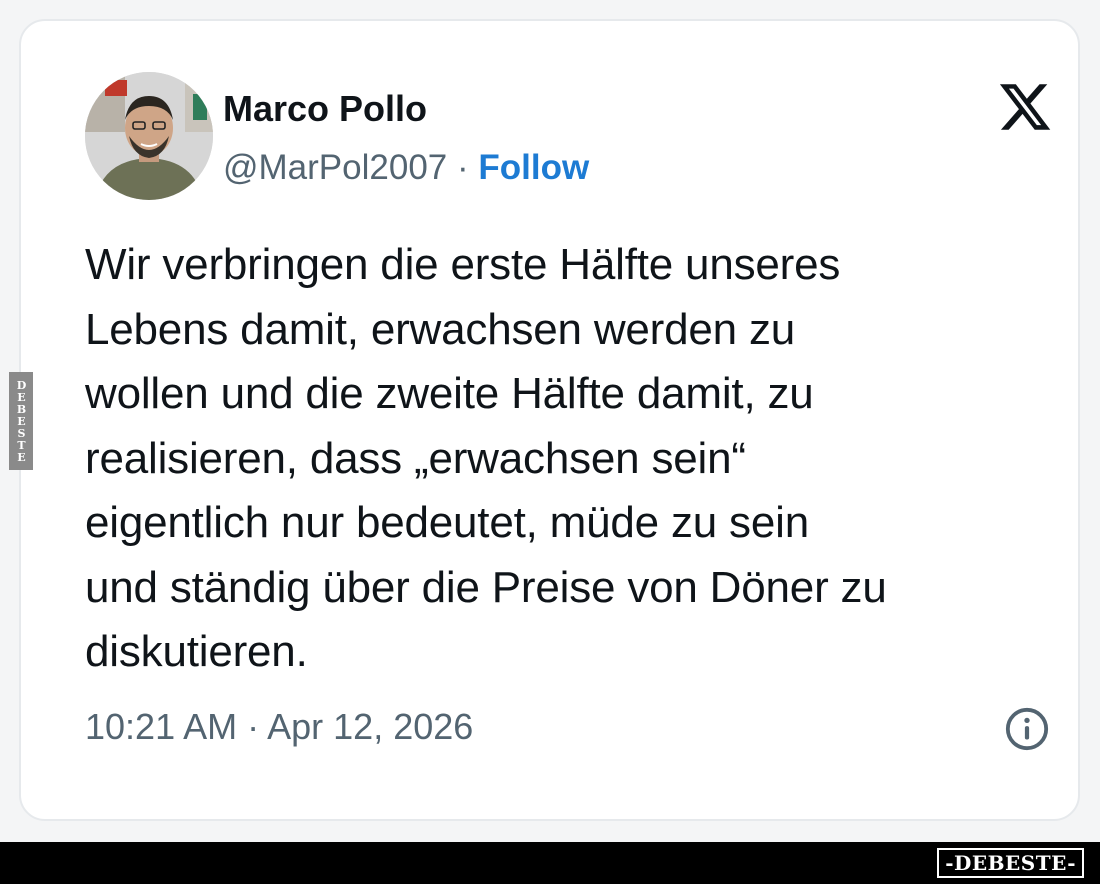 The image size is (1100, 884). Describe the element at coordinates (1010, 863) in the screenshot. I see `bottom-watermark: -DEBESTE-` at that location.